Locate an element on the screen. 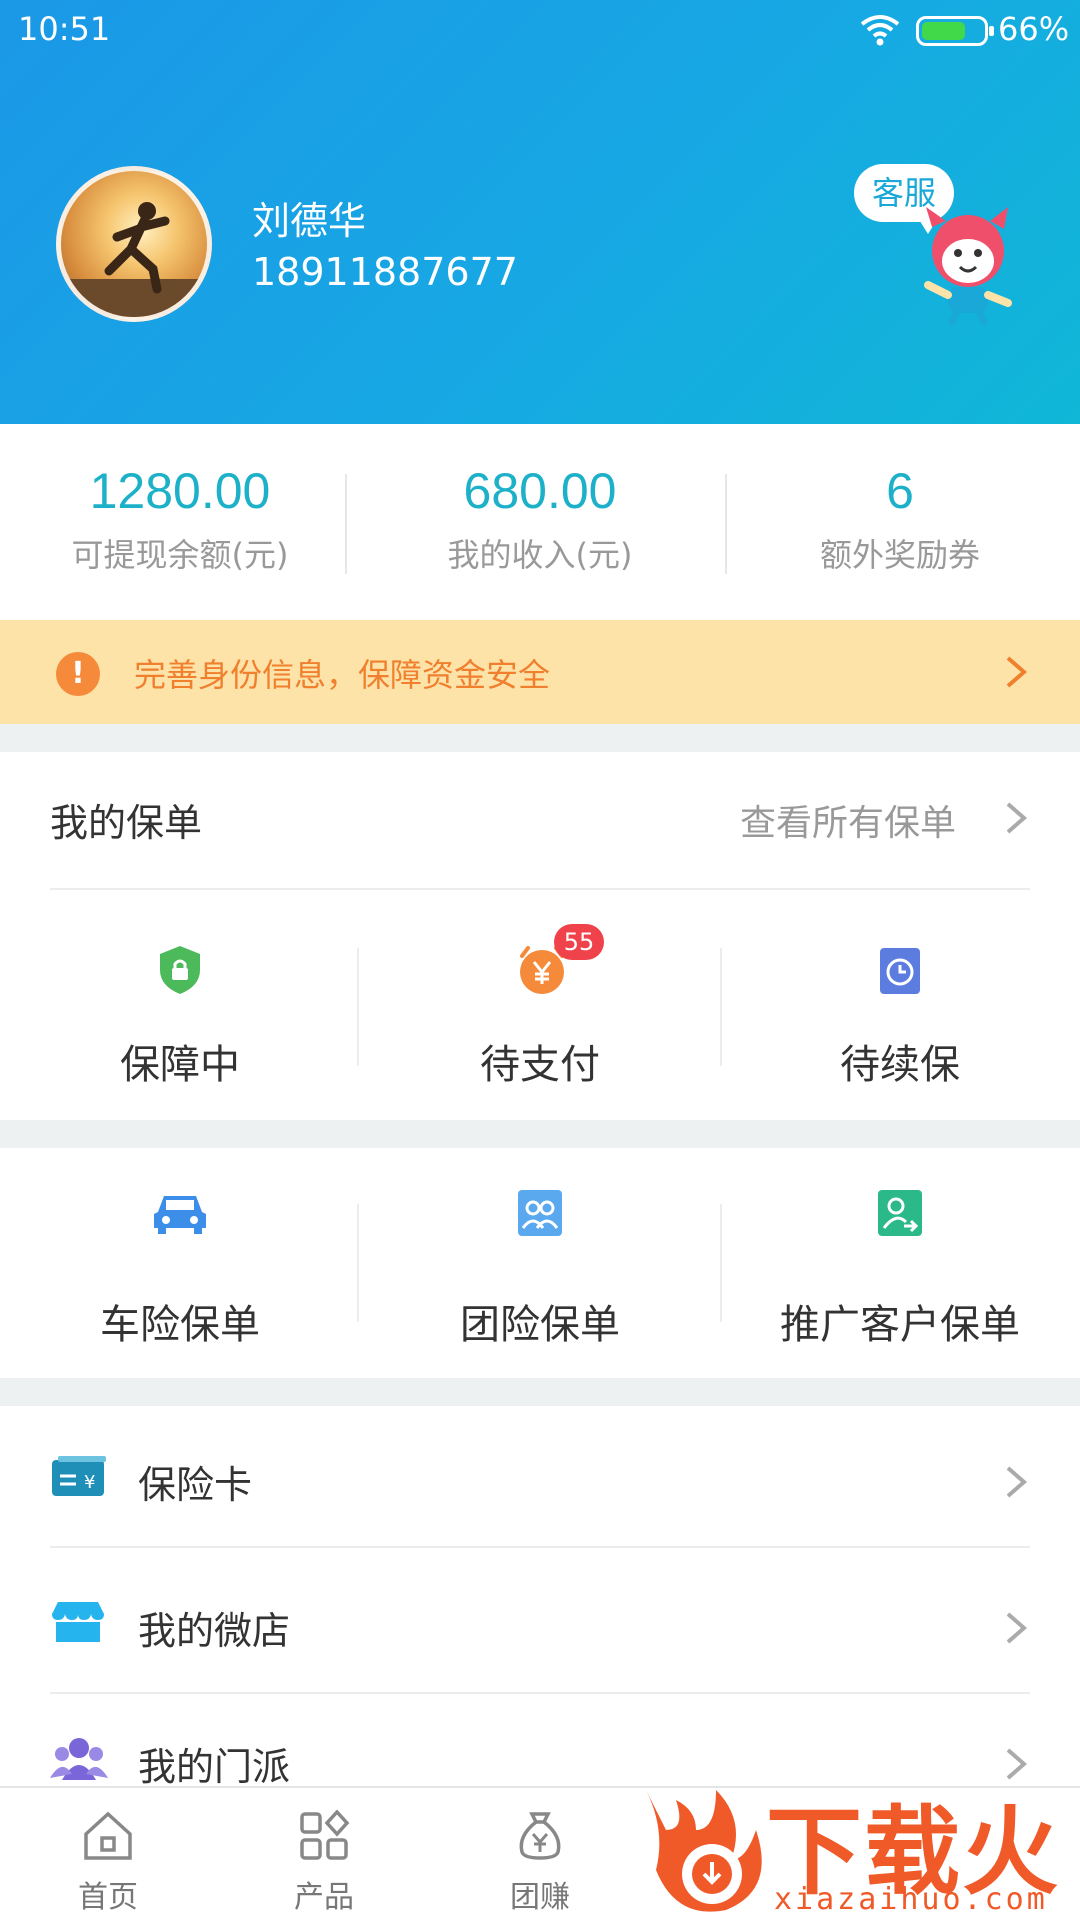 Image resolution: width=1080 pixels, height=1920 pixels. balance-stats: 1280.00 可提现余额(元) 680.00 我的收入(元) 6 额外奖励券 is located at coordinates (540, 522).